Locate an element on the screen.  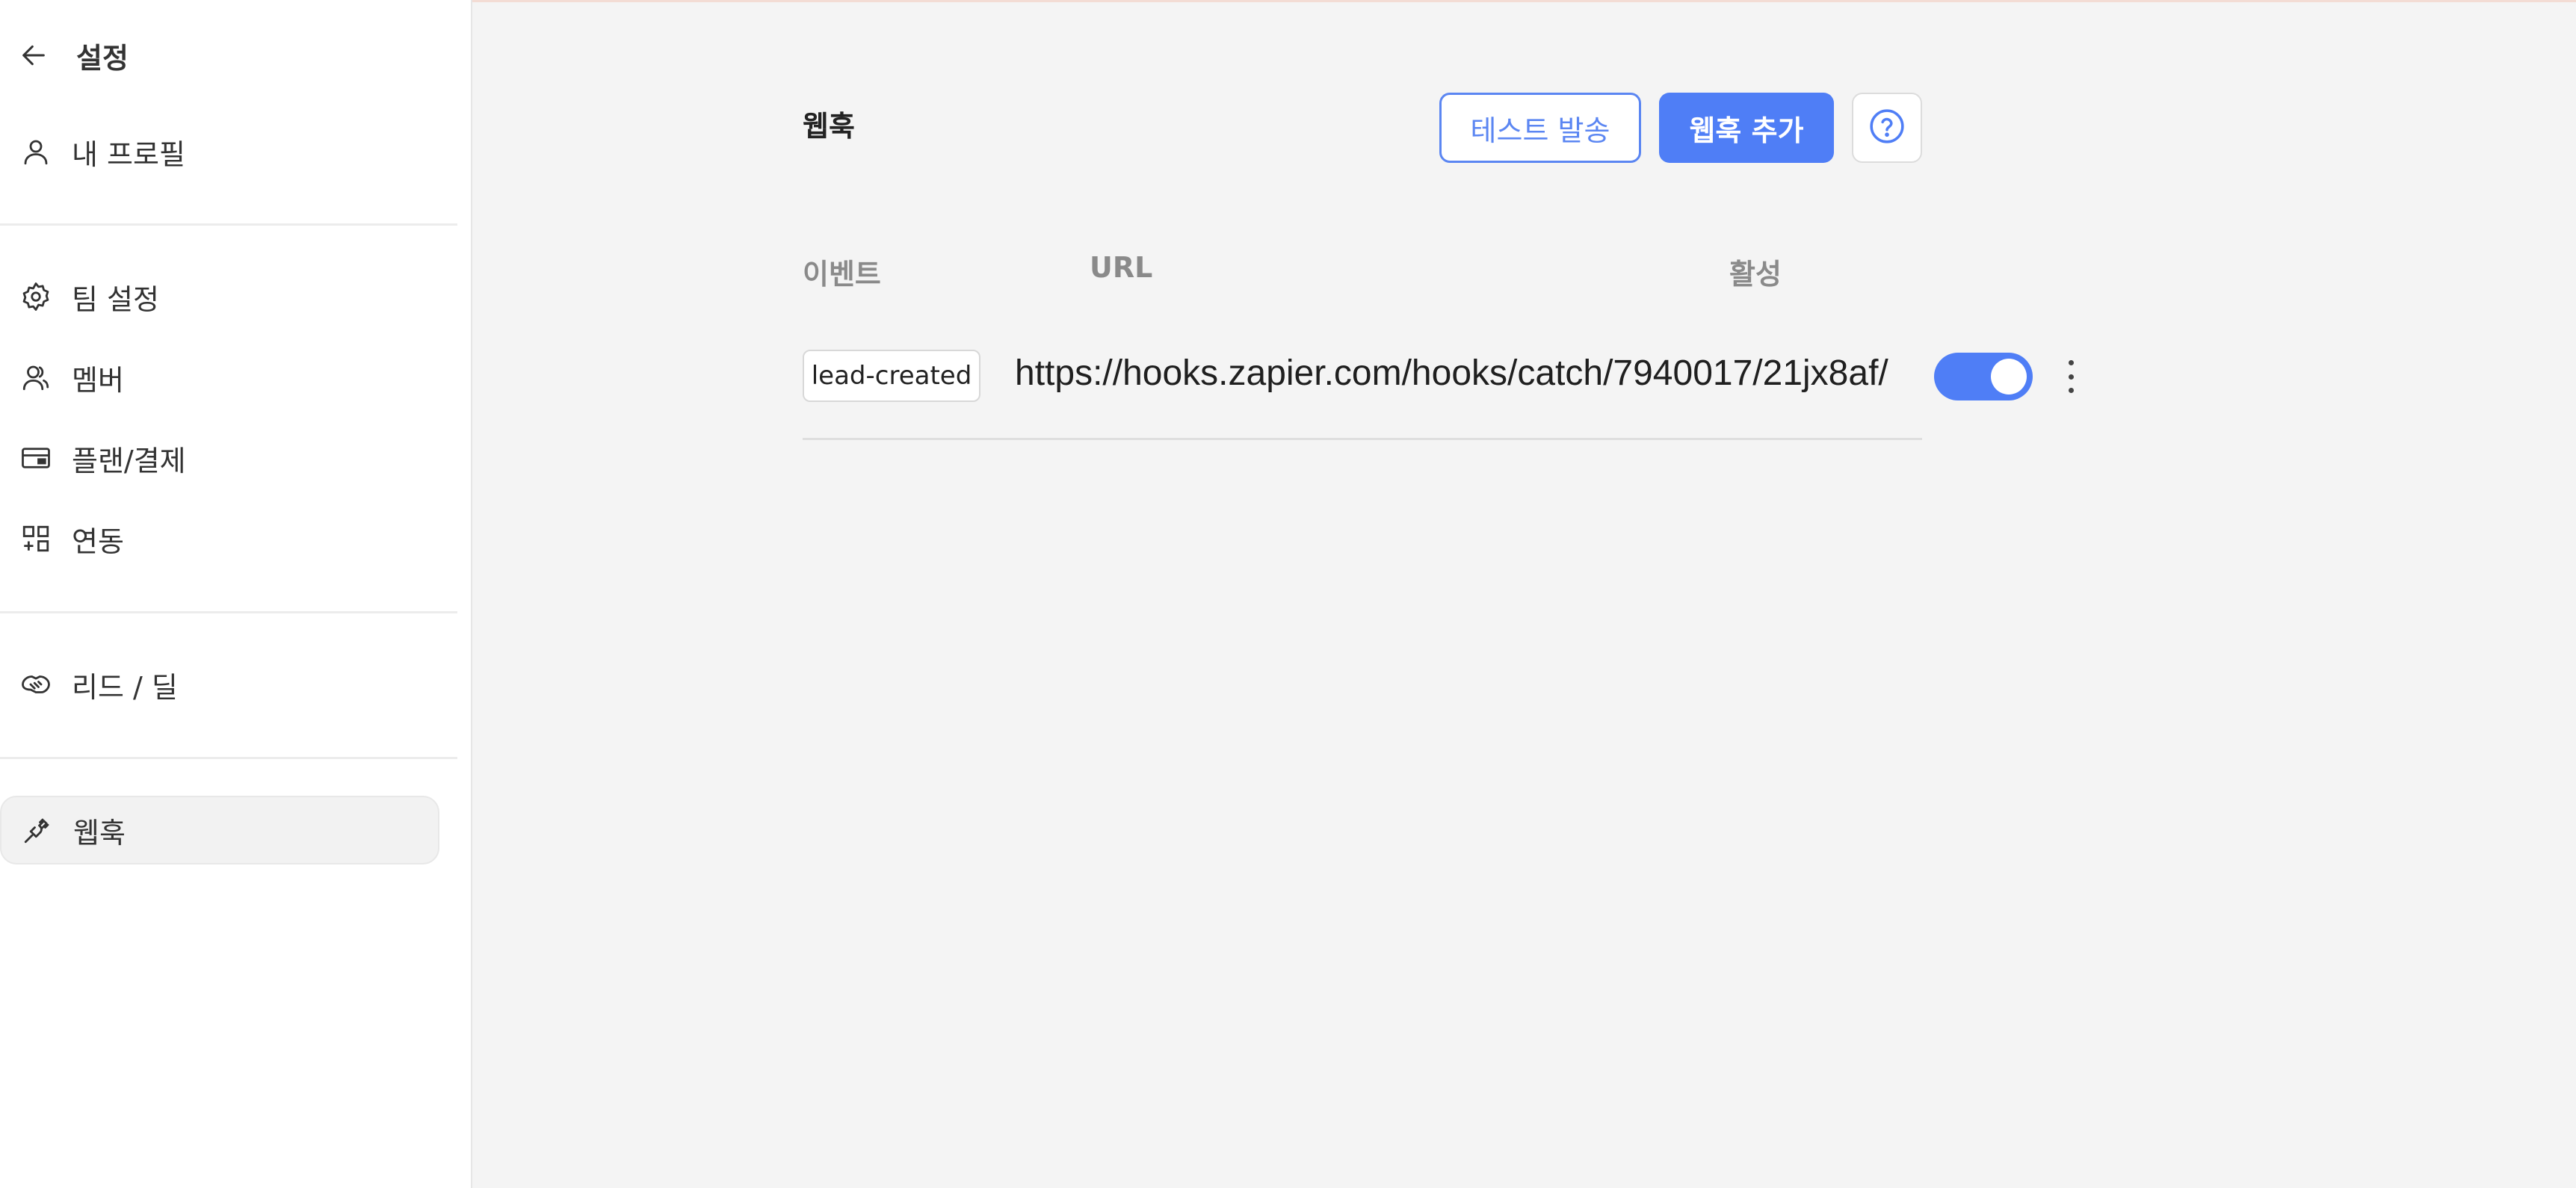
handshake-icon is located at coordinates (36, 684).